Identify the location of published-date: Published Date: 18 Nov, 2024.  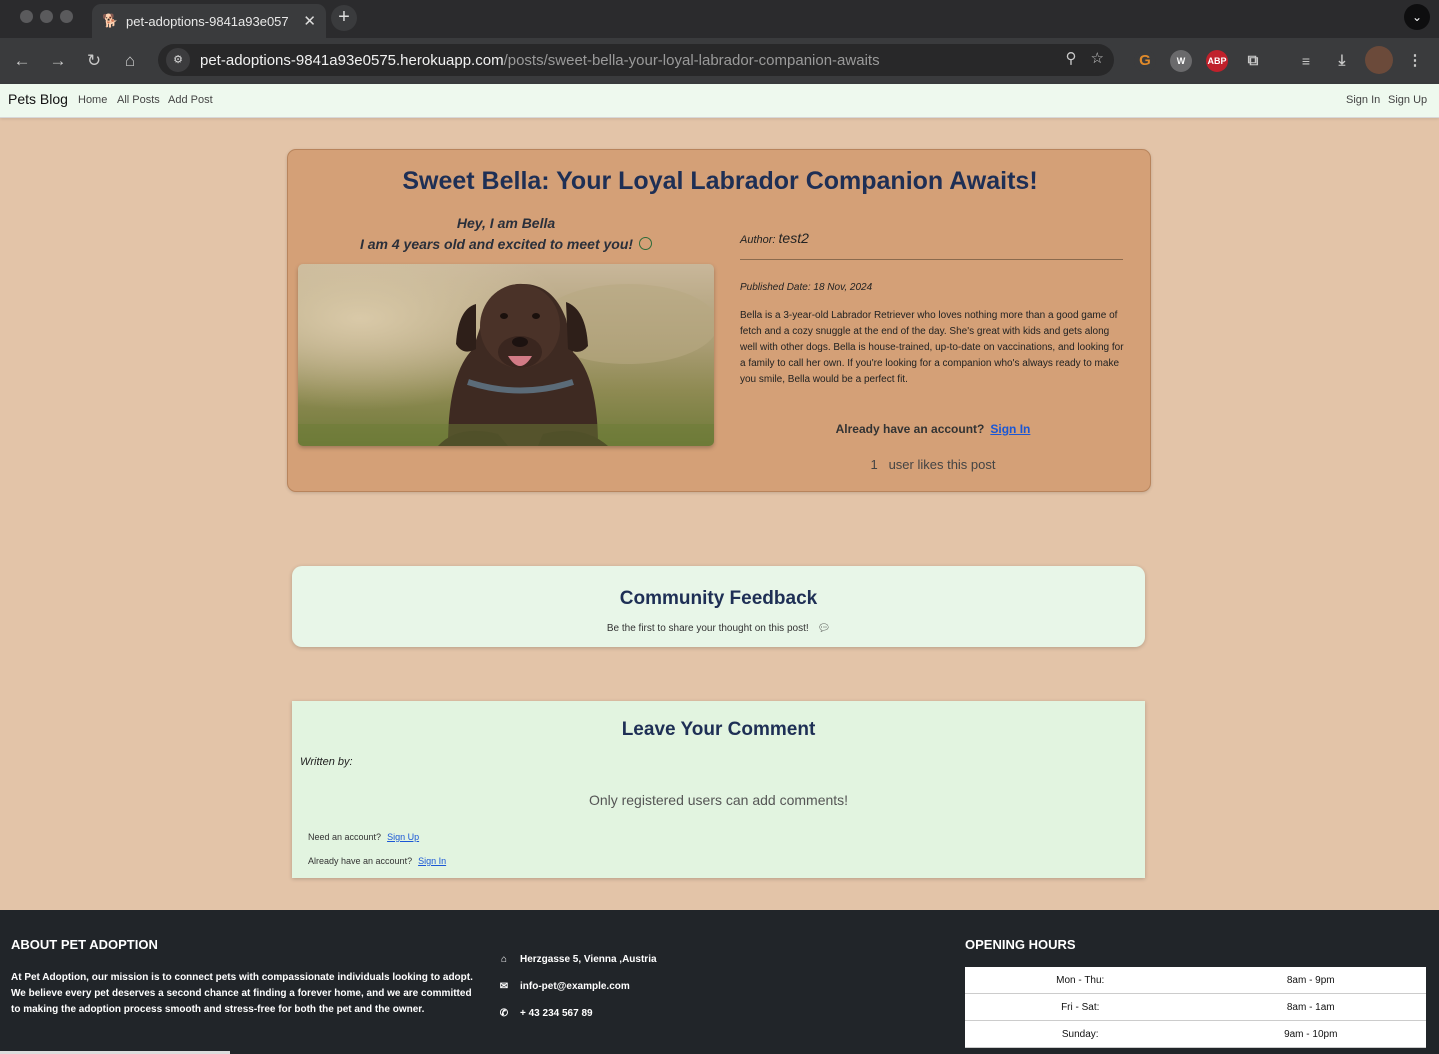
(806, 287).